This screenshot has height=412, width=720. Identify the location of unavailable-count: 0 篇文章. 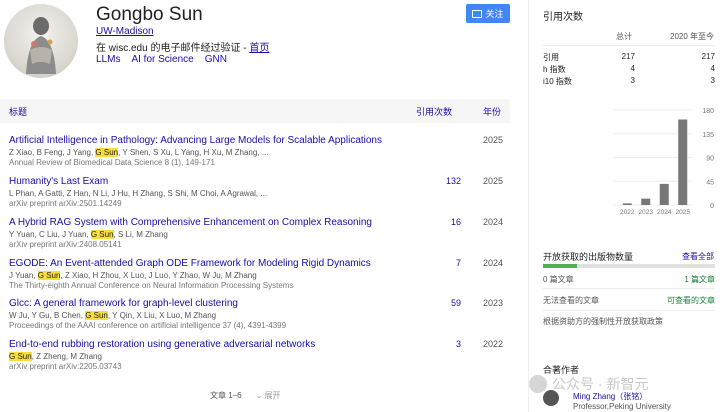
(558, 279).